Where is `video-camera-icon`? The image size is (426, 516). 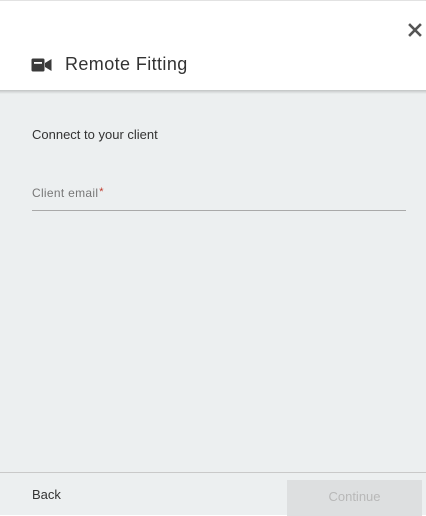 video-camera-icon is located at coordinates (41, 64).